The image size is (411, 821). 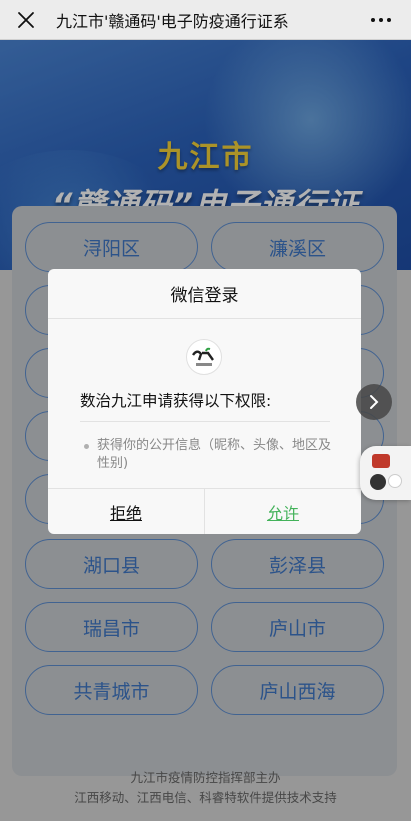 I want to click on close-icon, so click(x=26, y=19).